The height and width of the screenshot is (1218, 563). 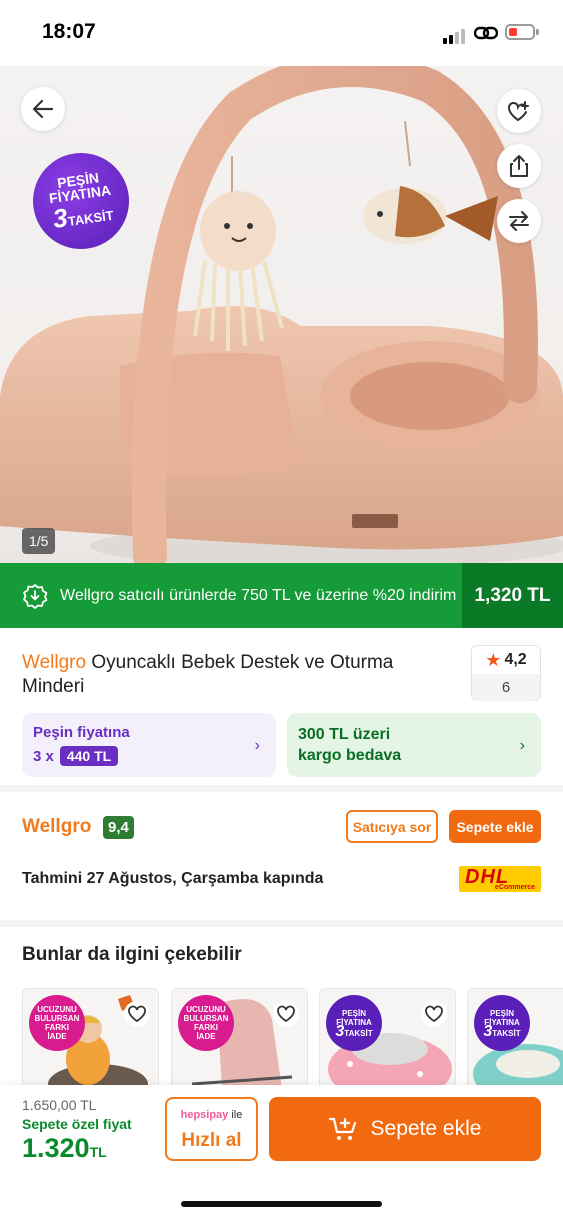 I want to click on add-to-cart-label: Sepete ekle, so click(x=426, y=1128).